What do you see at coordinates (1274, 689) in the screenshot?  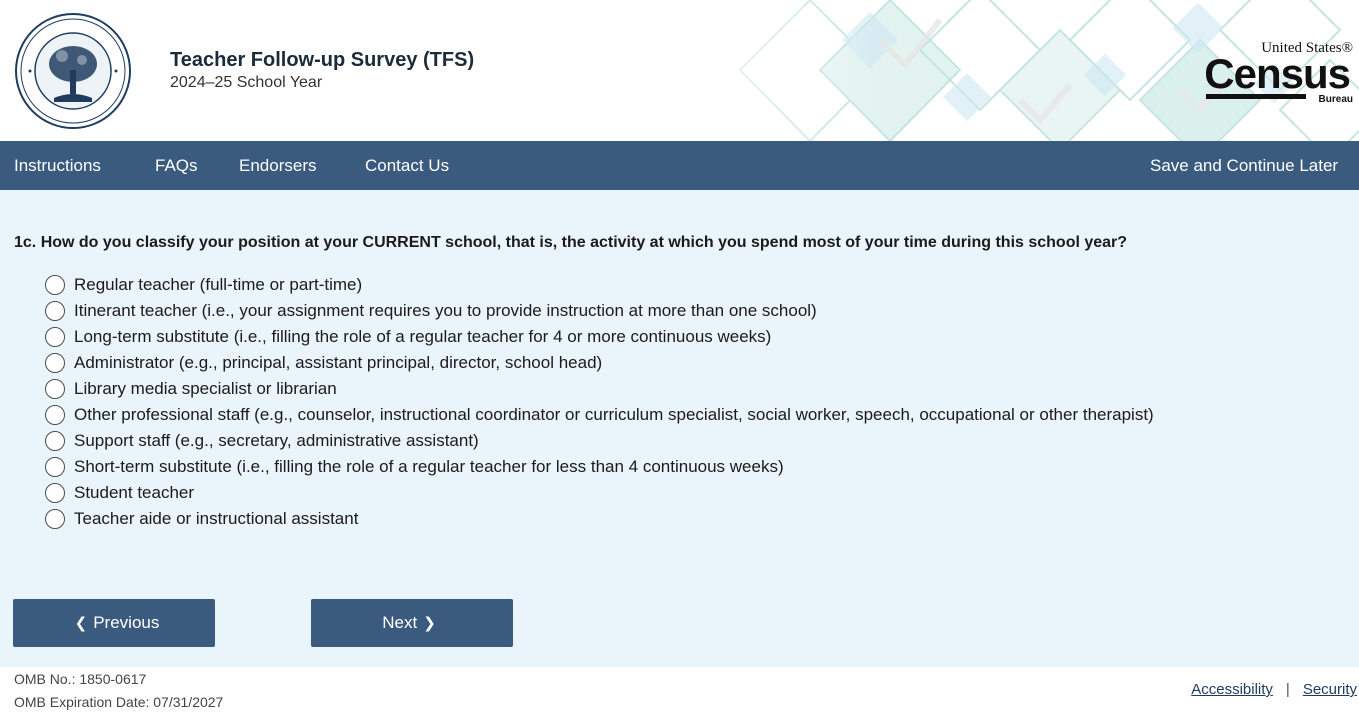 I see `footer-links: Accessibility | Security` at bounding box center [1274, 689].